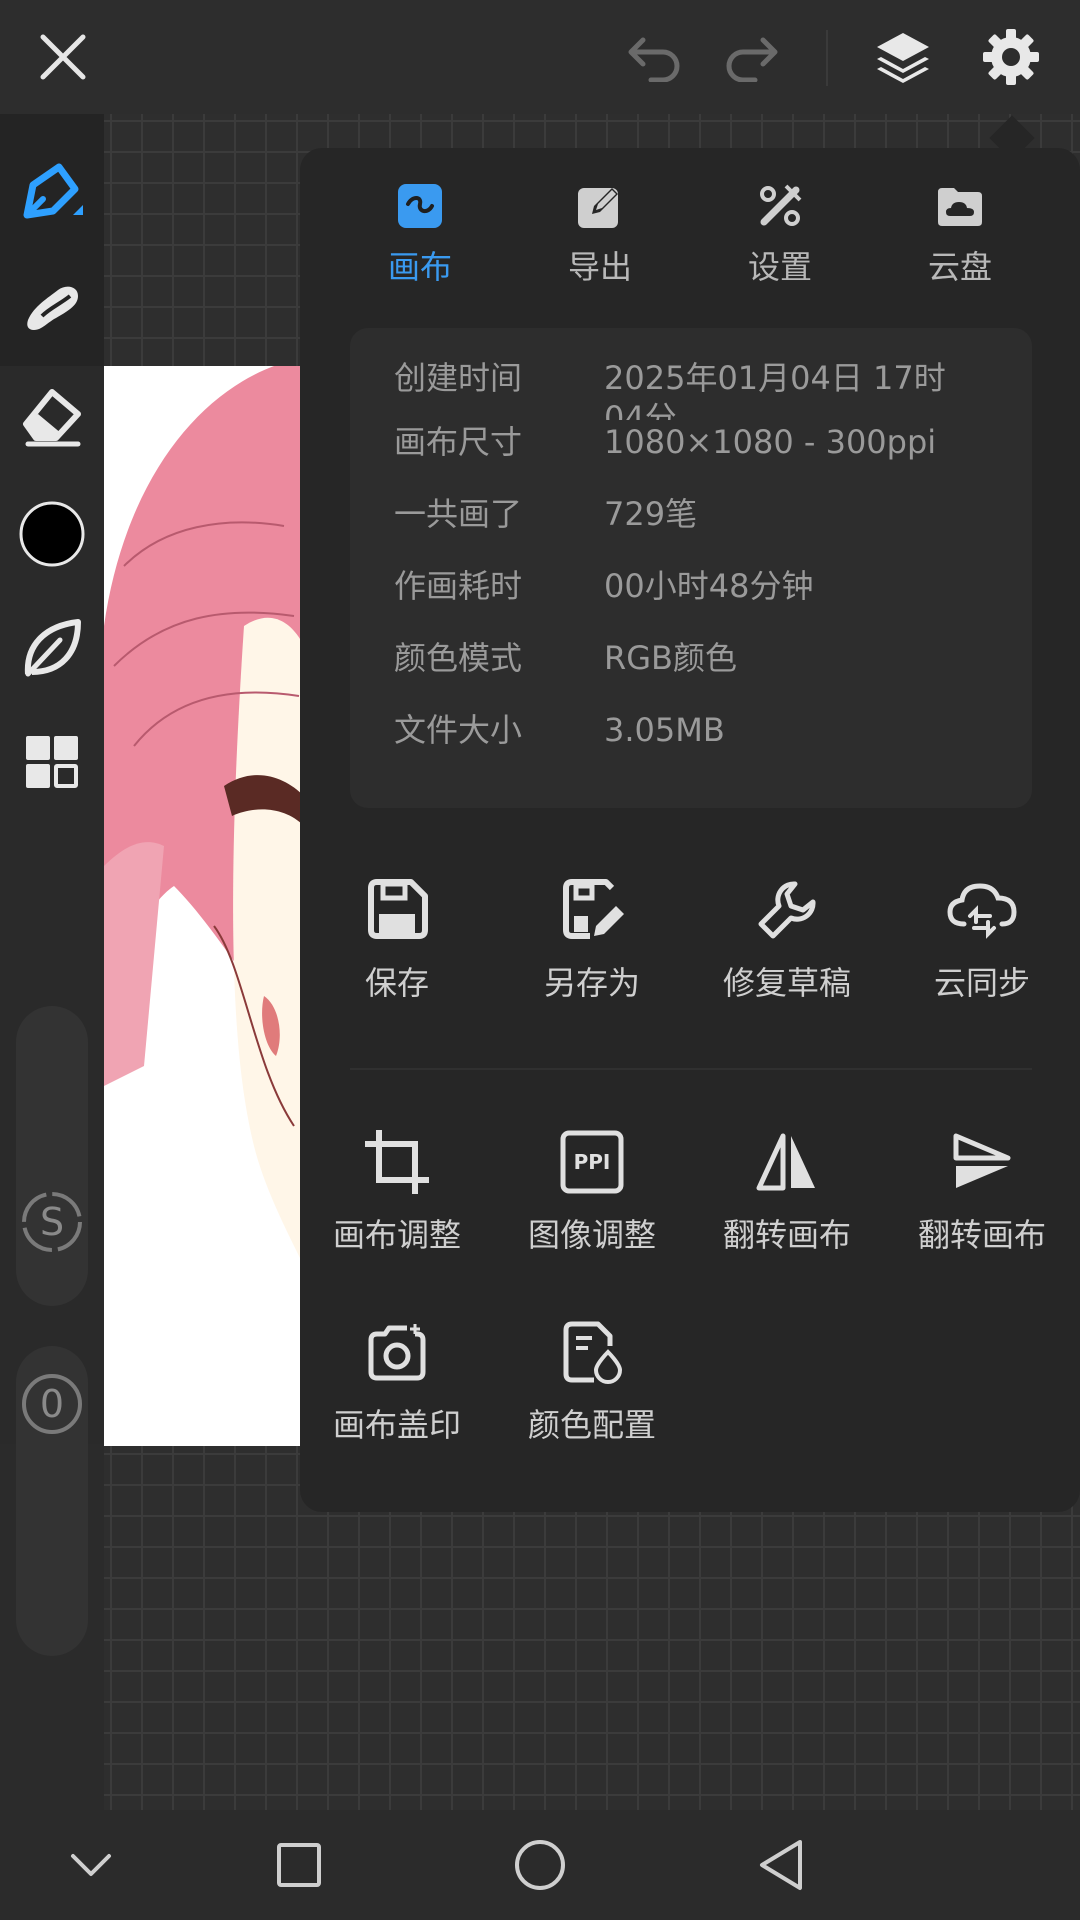 The height and width of the screenshot is (1920, 1080). Describe the element at coordinates (664, 730) in the screenshot. I see `info-value: 3.05MB` at that location.